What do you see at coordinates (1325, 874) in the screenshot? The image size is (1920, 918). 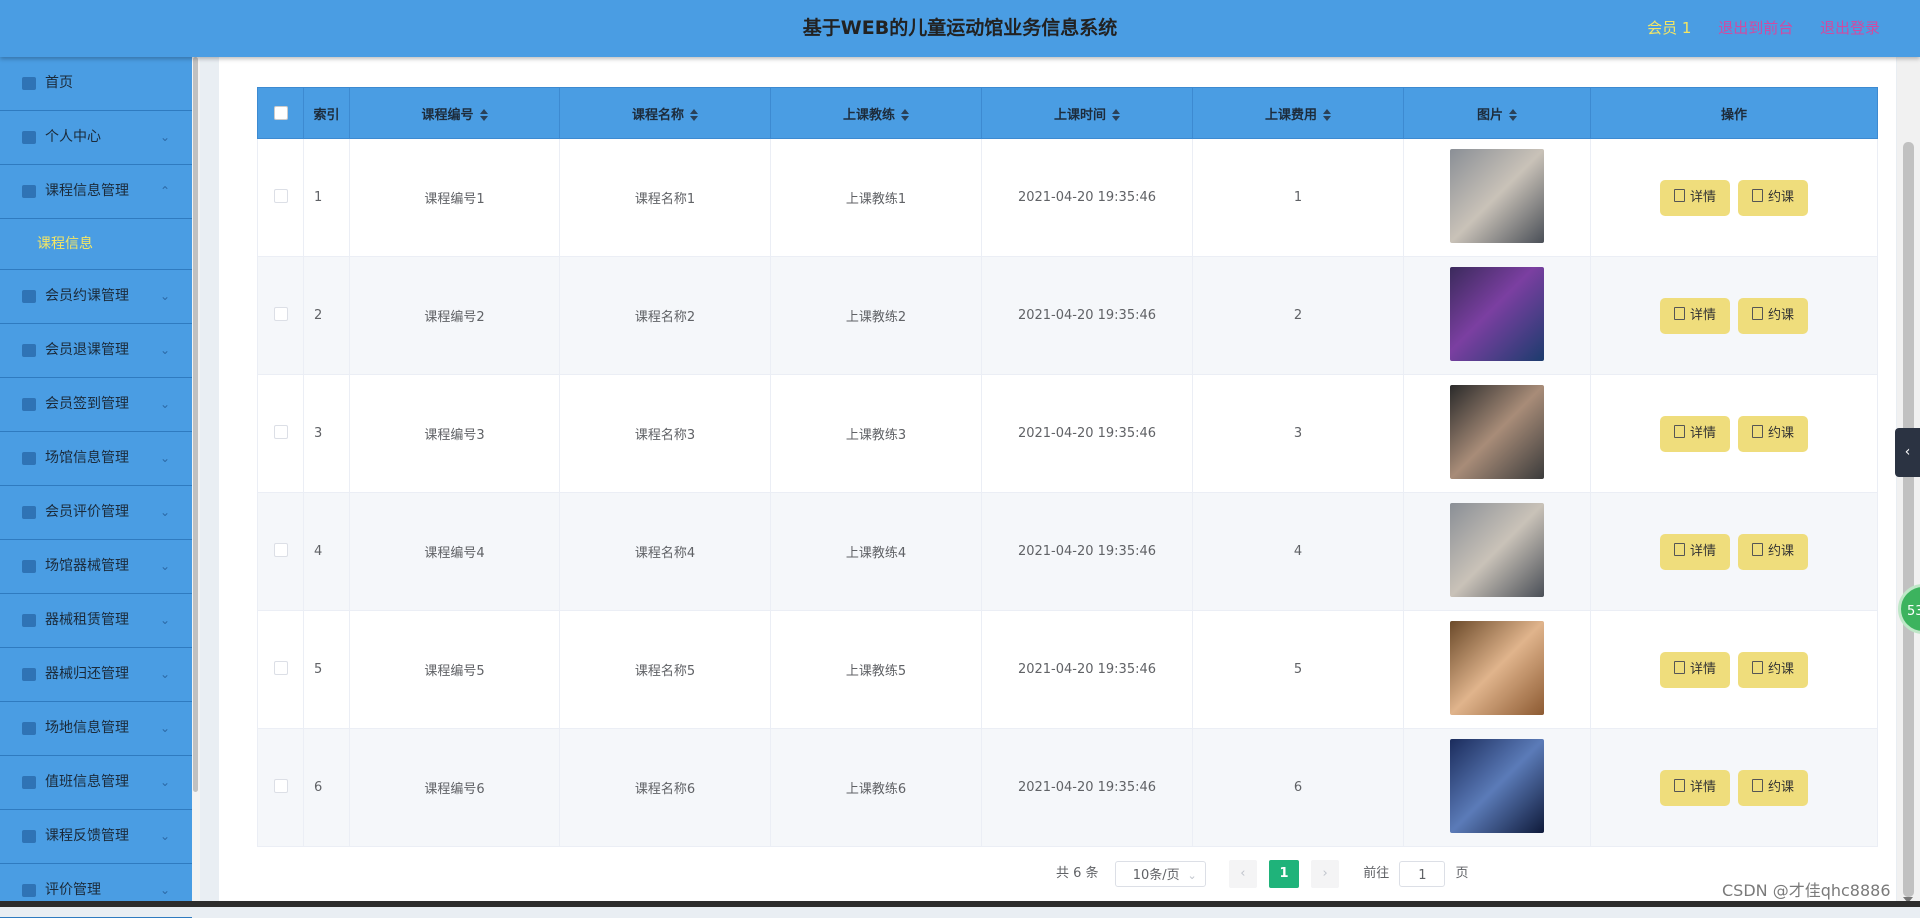 I see `next-page-button: ›` at bounding box center [1325, 874].